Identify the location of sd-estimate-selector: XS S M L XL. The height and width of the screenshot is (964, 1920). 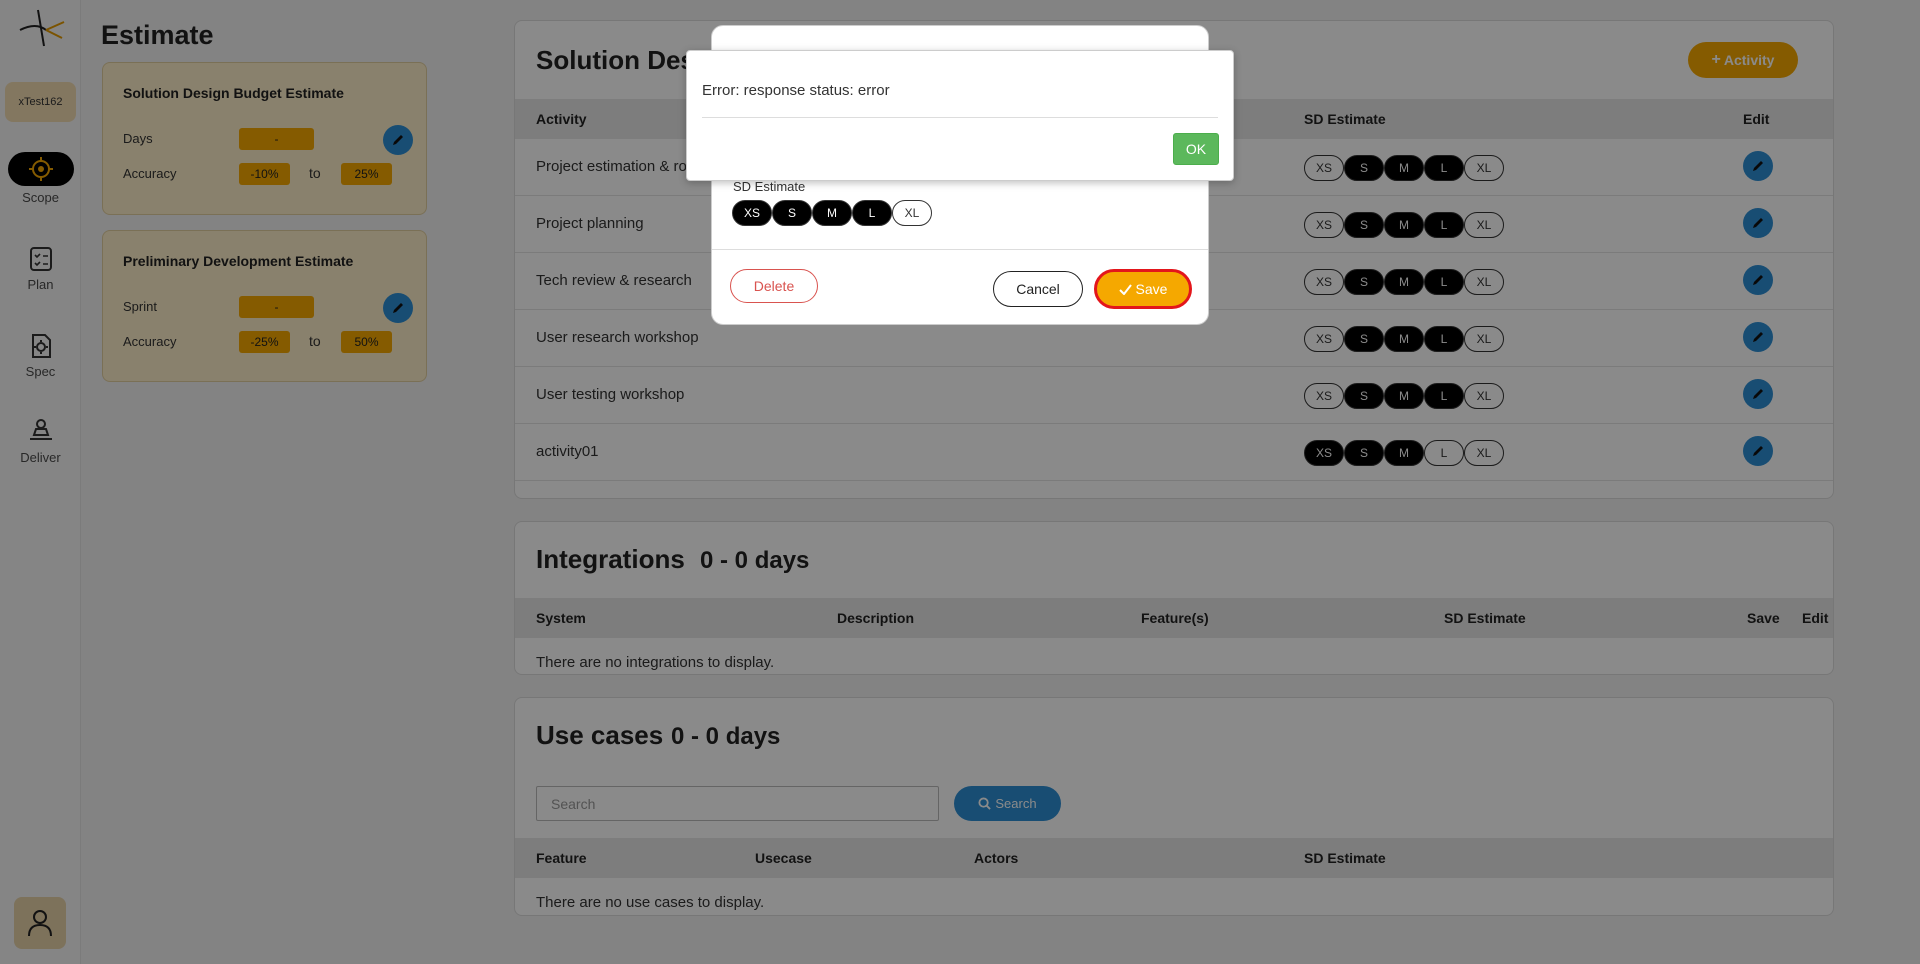
(832, 213).